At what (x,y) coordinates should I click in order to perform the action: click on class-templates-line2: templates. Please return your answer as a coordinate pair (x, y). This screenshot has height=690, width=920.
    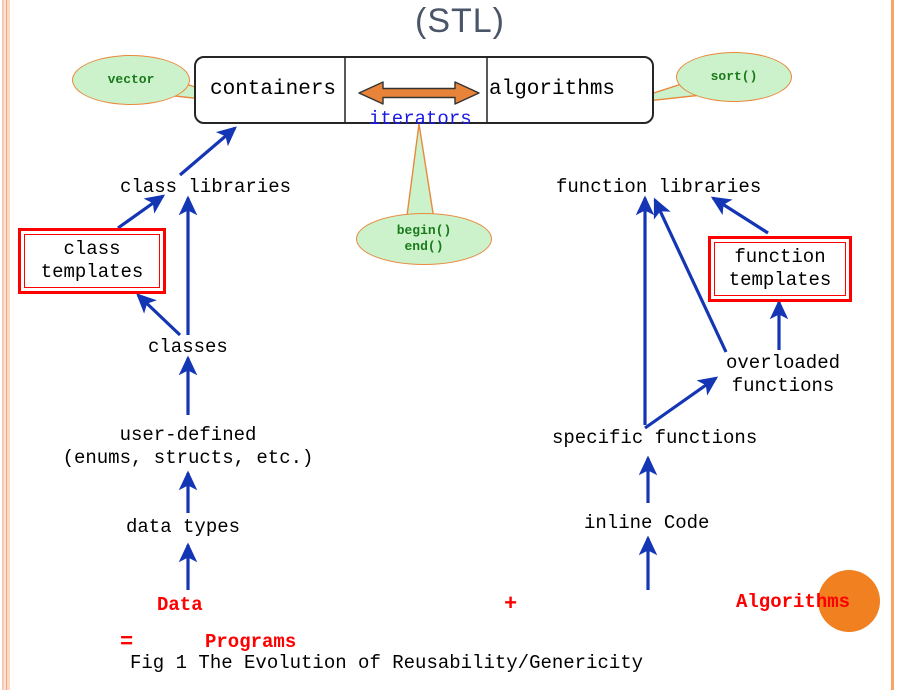
    Looking at the image, I should click on (92, 272).